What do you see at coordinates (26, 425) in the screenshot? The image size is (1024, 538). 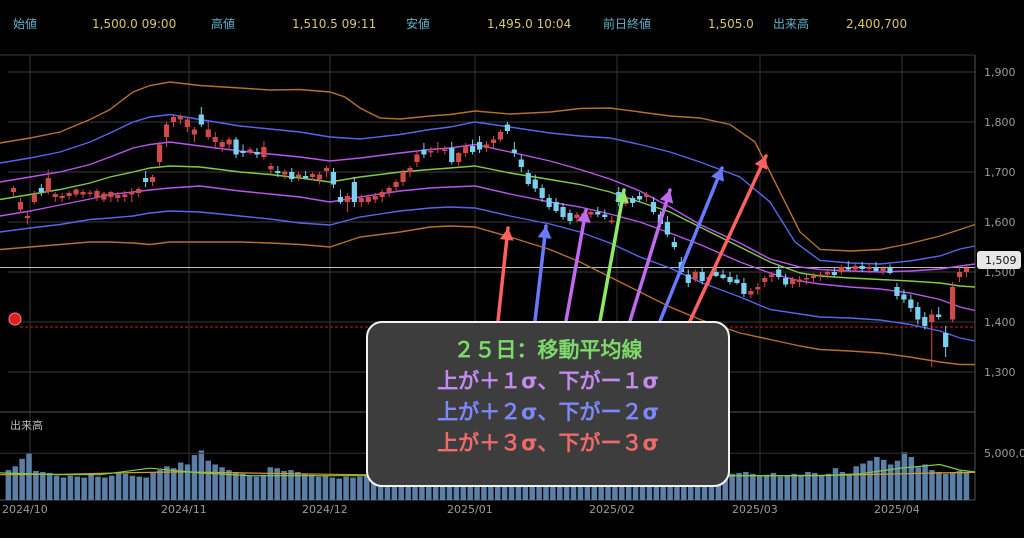 I see `volume-panel-label: 出来高` at bounding box center [26, 425].